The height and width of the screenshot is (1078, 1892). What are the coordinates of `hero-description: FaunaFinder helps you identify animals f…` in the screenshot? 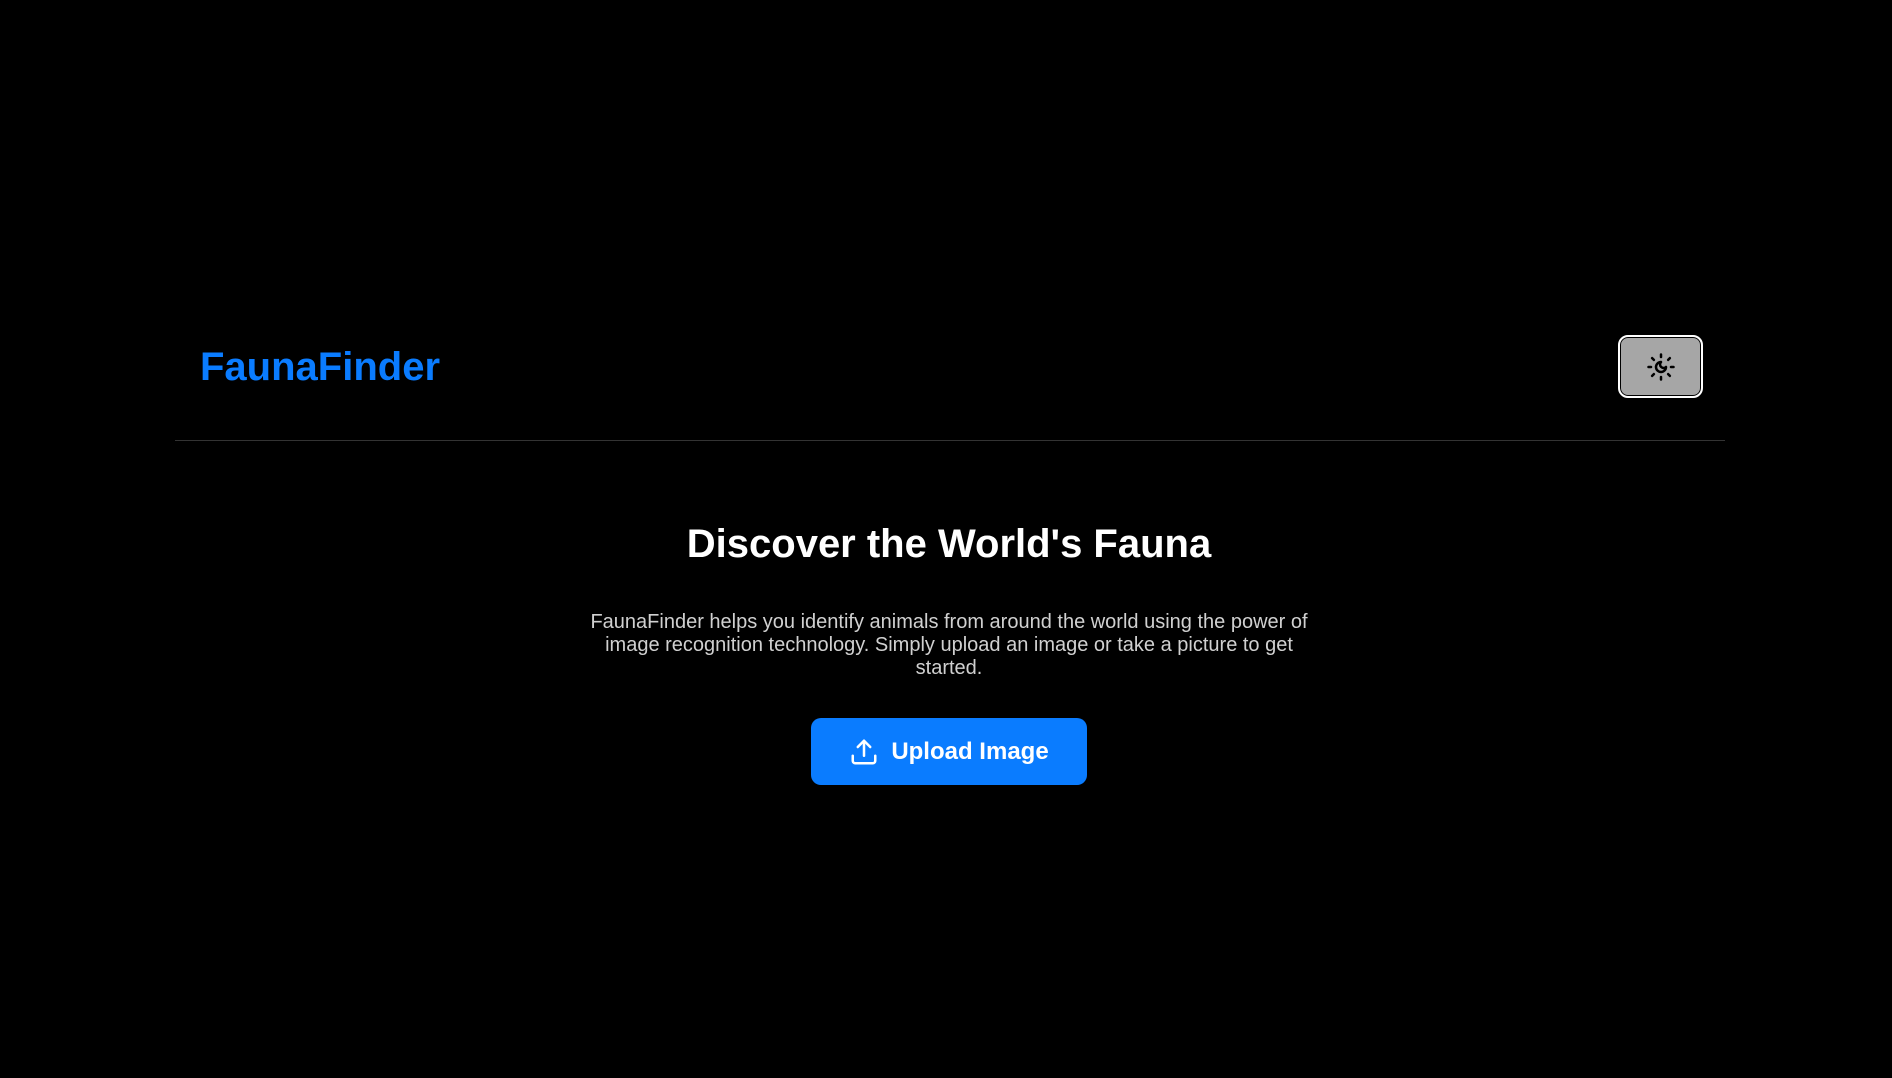 It's located at (949, 645).